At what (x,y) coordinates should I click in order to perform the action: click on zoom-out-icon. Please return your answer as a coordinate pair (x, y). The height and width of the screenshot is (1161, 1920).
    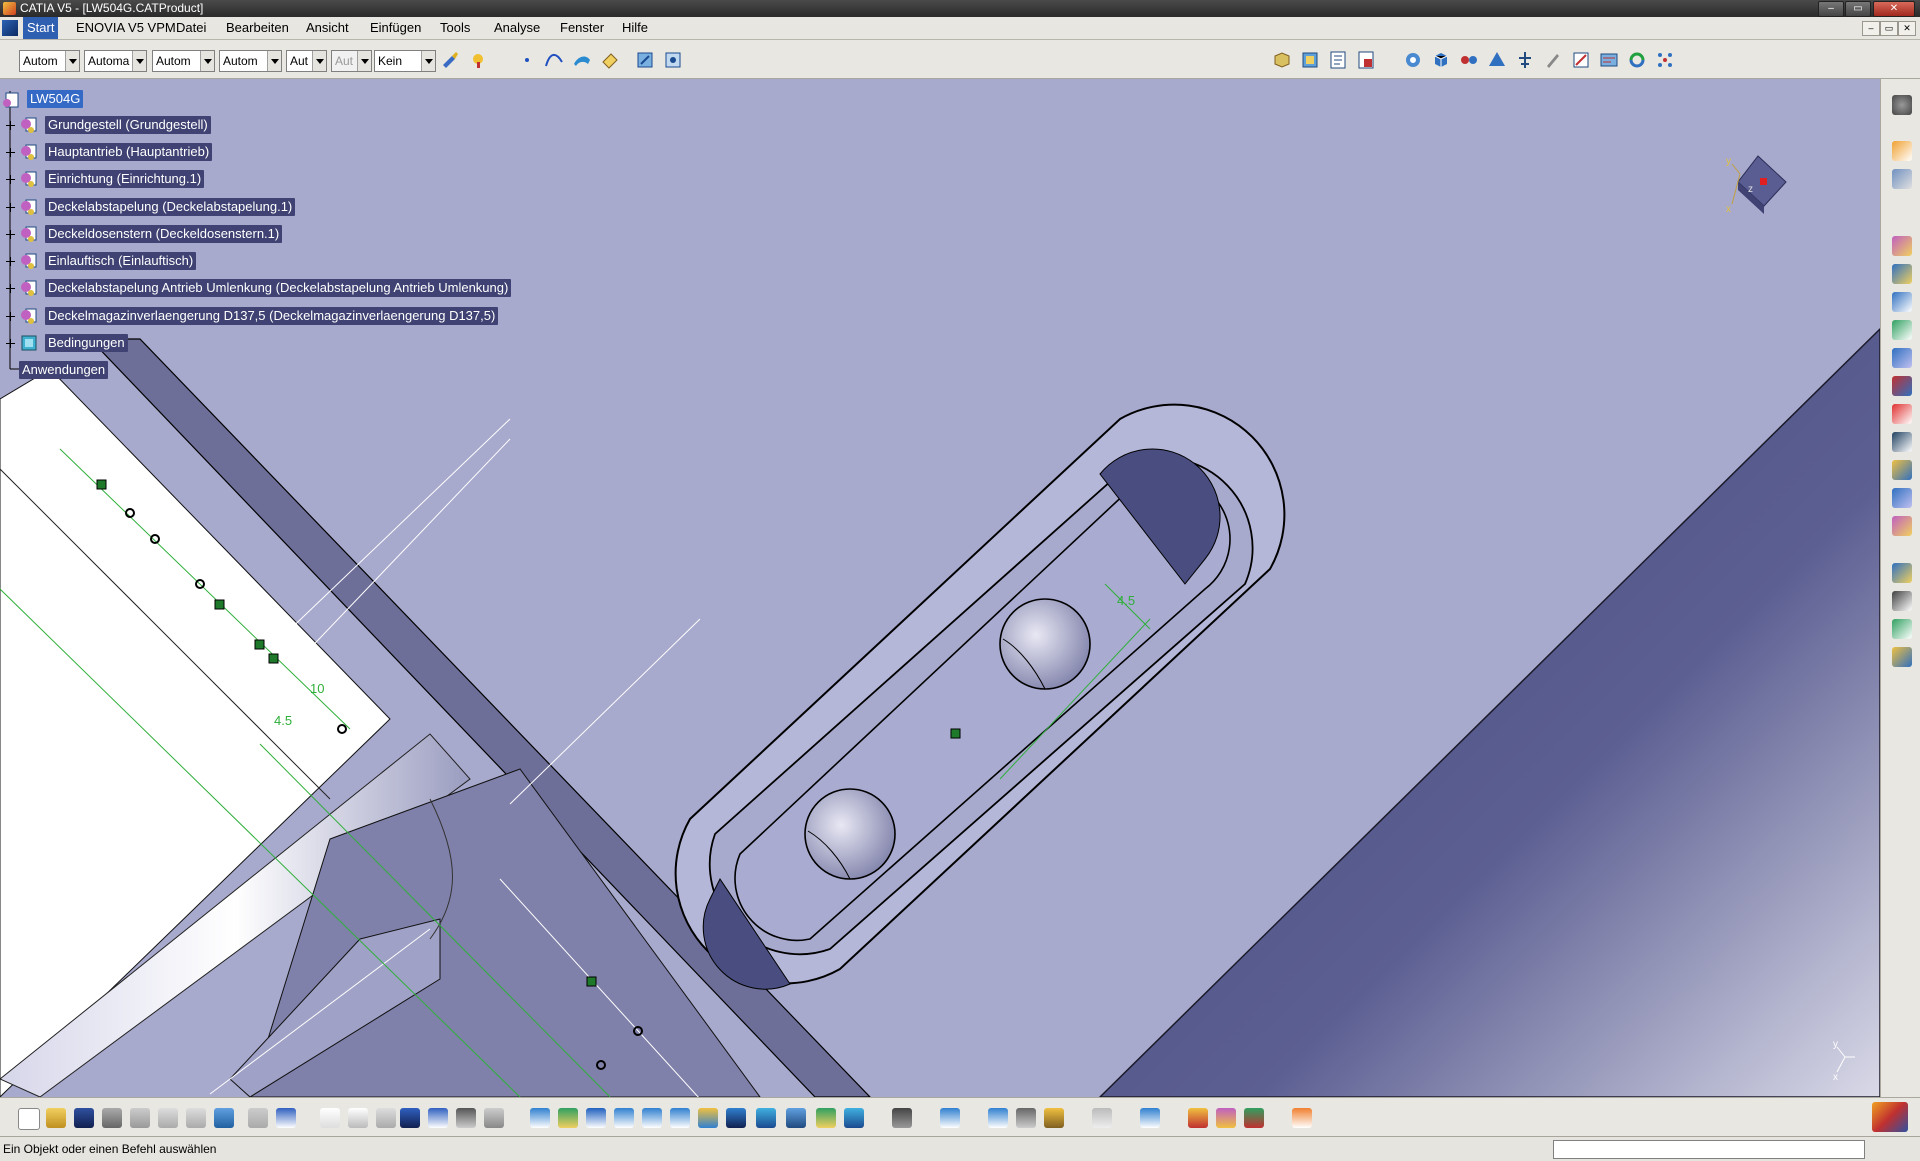
    Looking at the image, I should click on (652, 1118).